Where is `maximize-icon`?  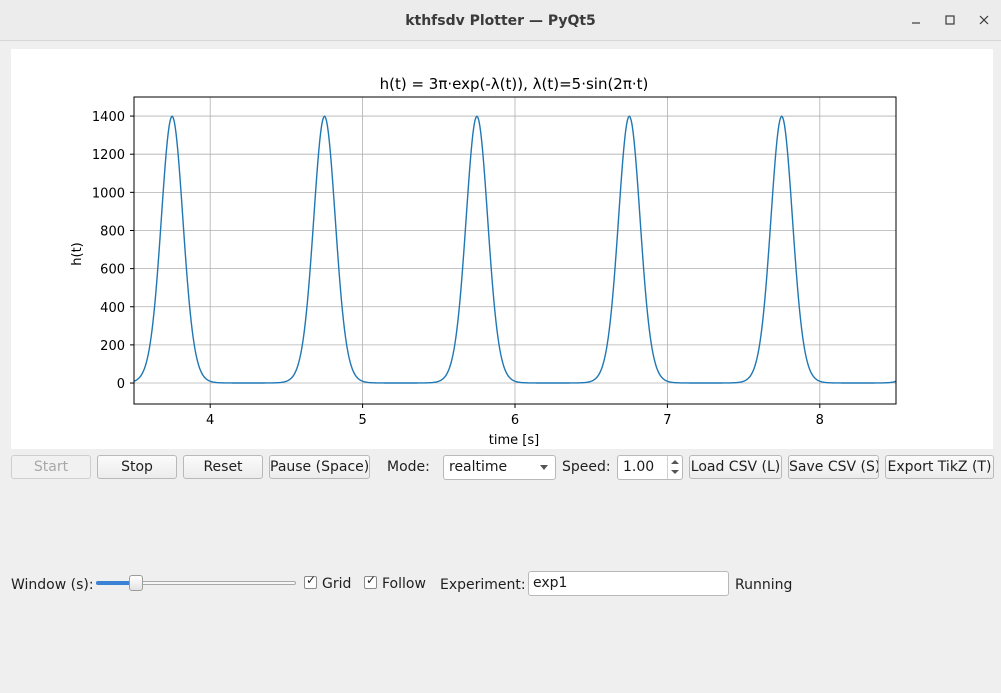
maximize-icon is located at coordinates (950, 20).